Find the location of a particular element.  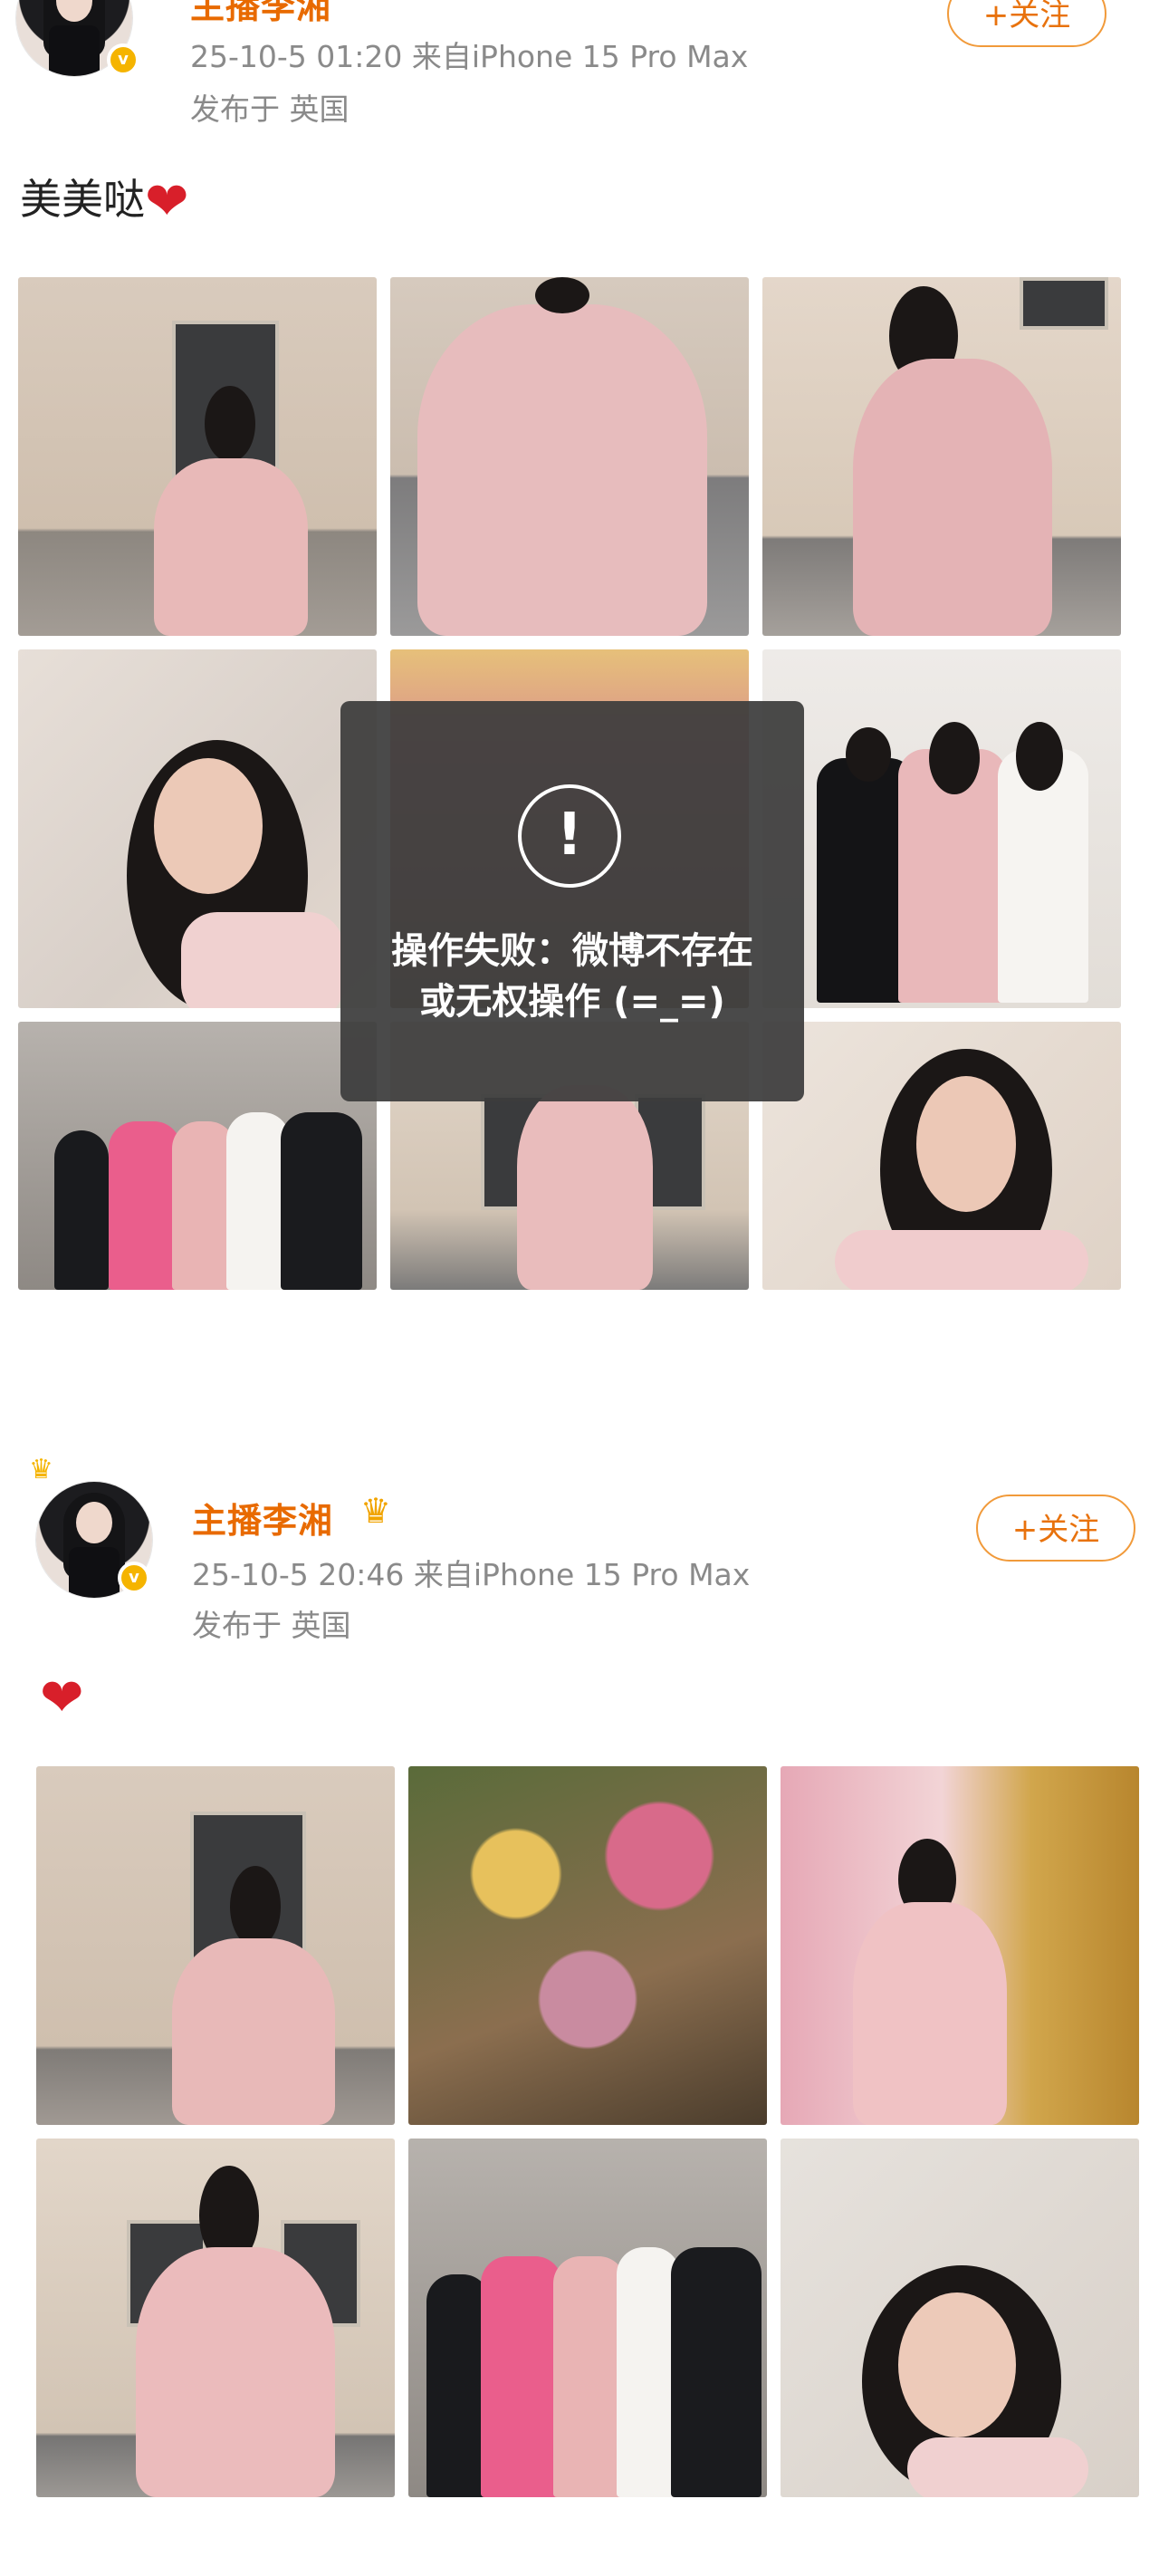

post-timestamp-source: 25-10-5 20:46 来自iPhone 15 Pro Max is located at coordinates (472, 1574).